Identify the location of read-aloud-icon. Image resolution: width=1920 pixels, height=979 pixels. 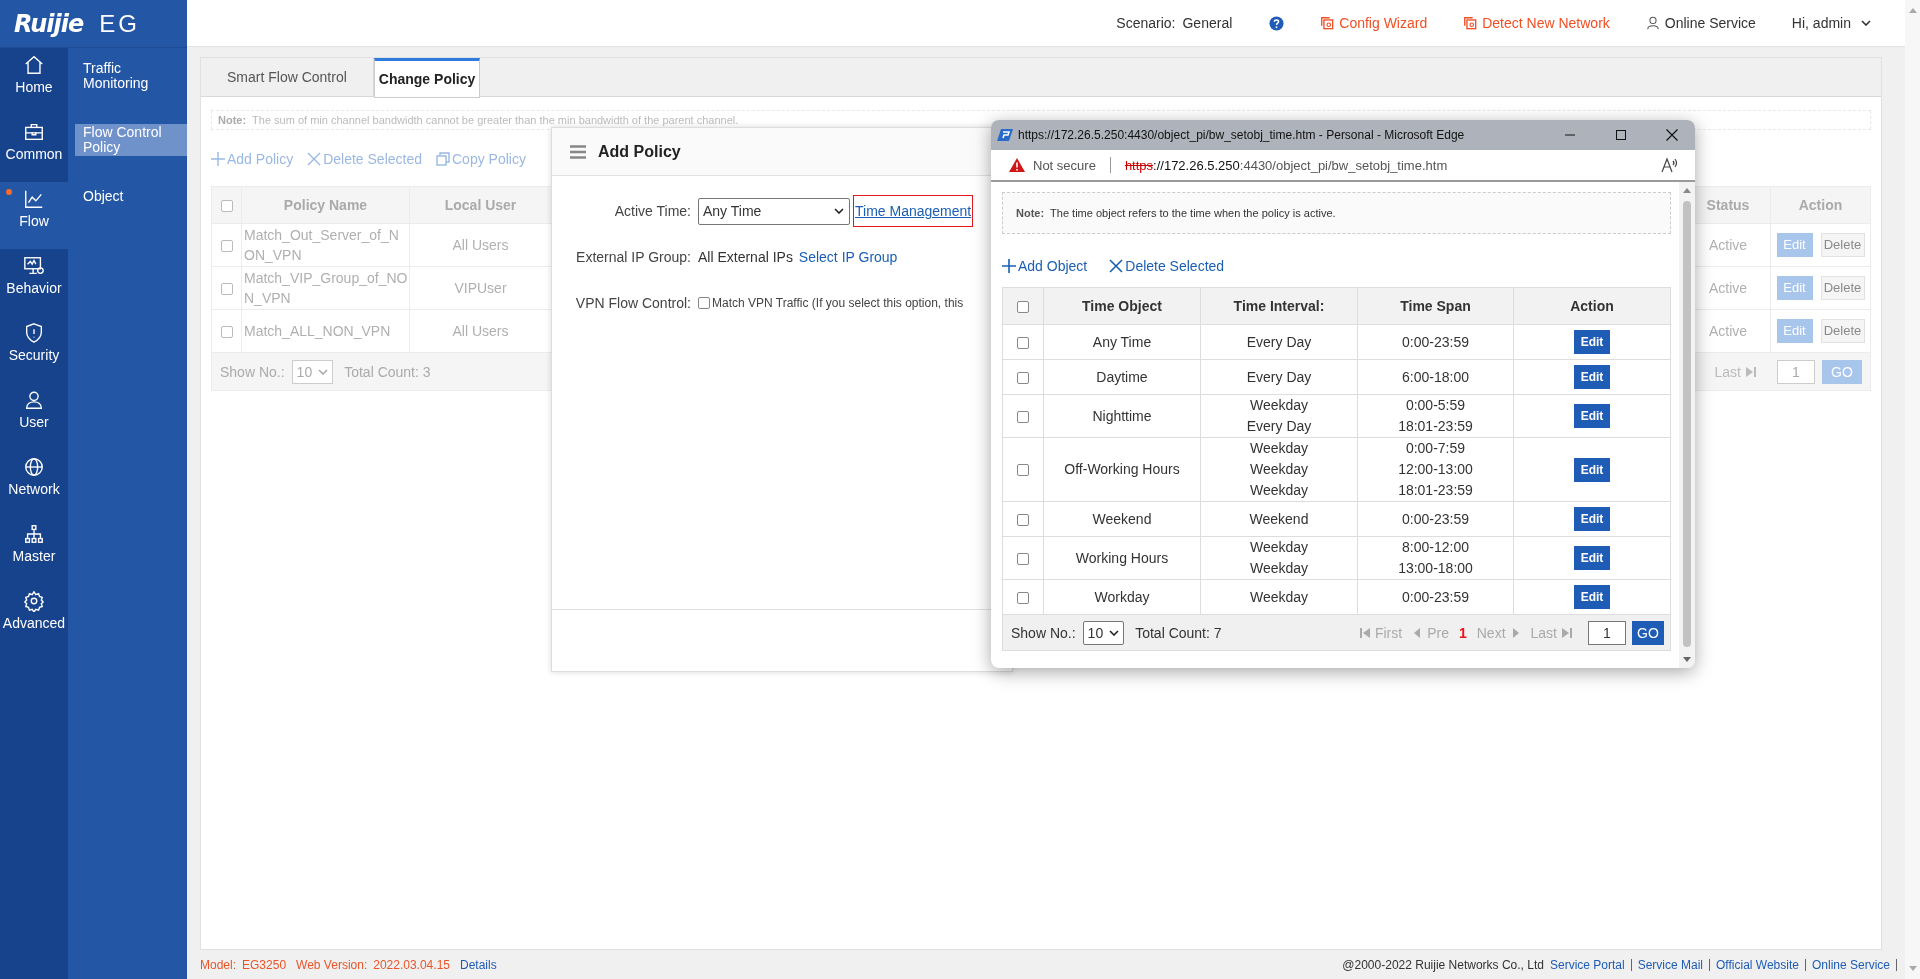
(1670, 165).